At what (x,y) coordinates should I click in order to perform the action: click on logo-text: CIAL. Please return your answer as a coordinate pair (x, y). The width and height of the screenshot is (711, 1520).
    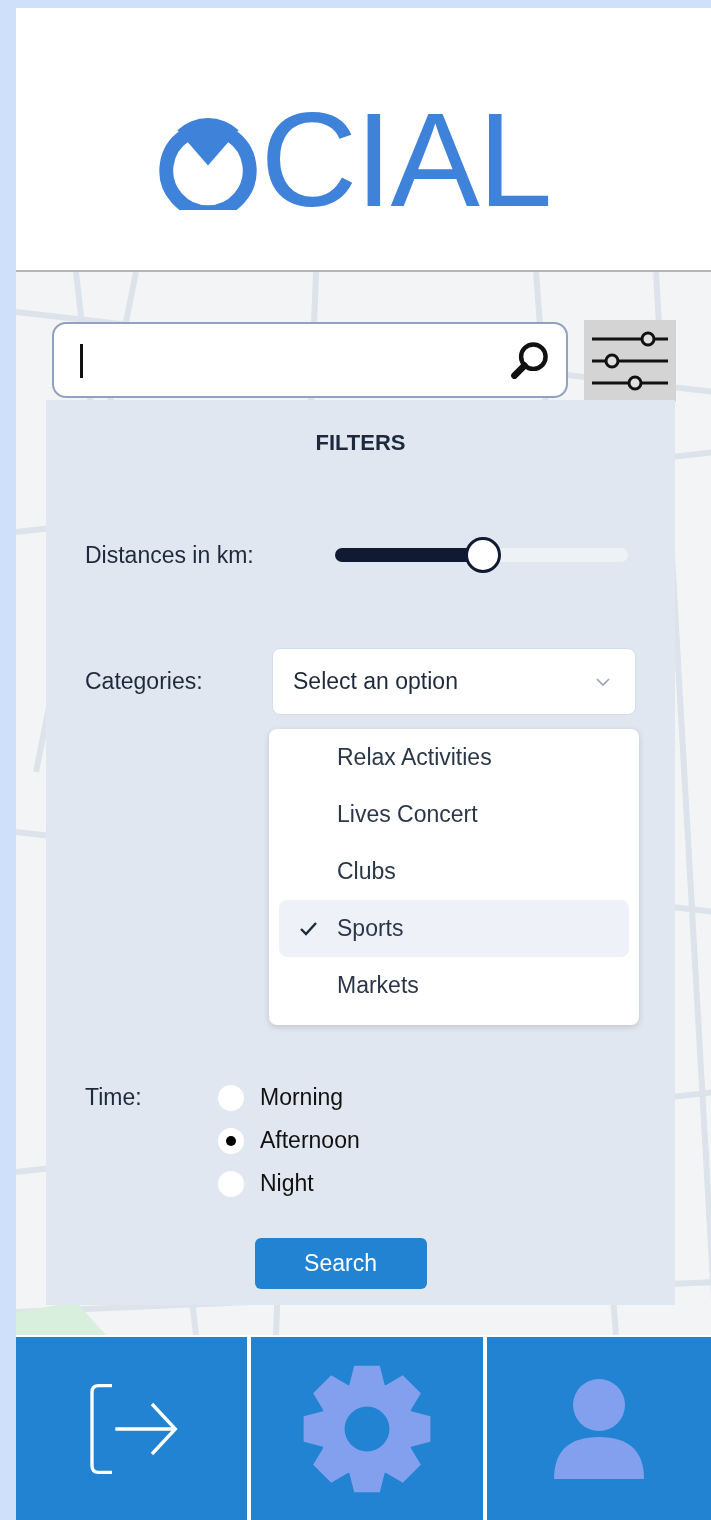
    Looking at the image, I should click on (405, 160).